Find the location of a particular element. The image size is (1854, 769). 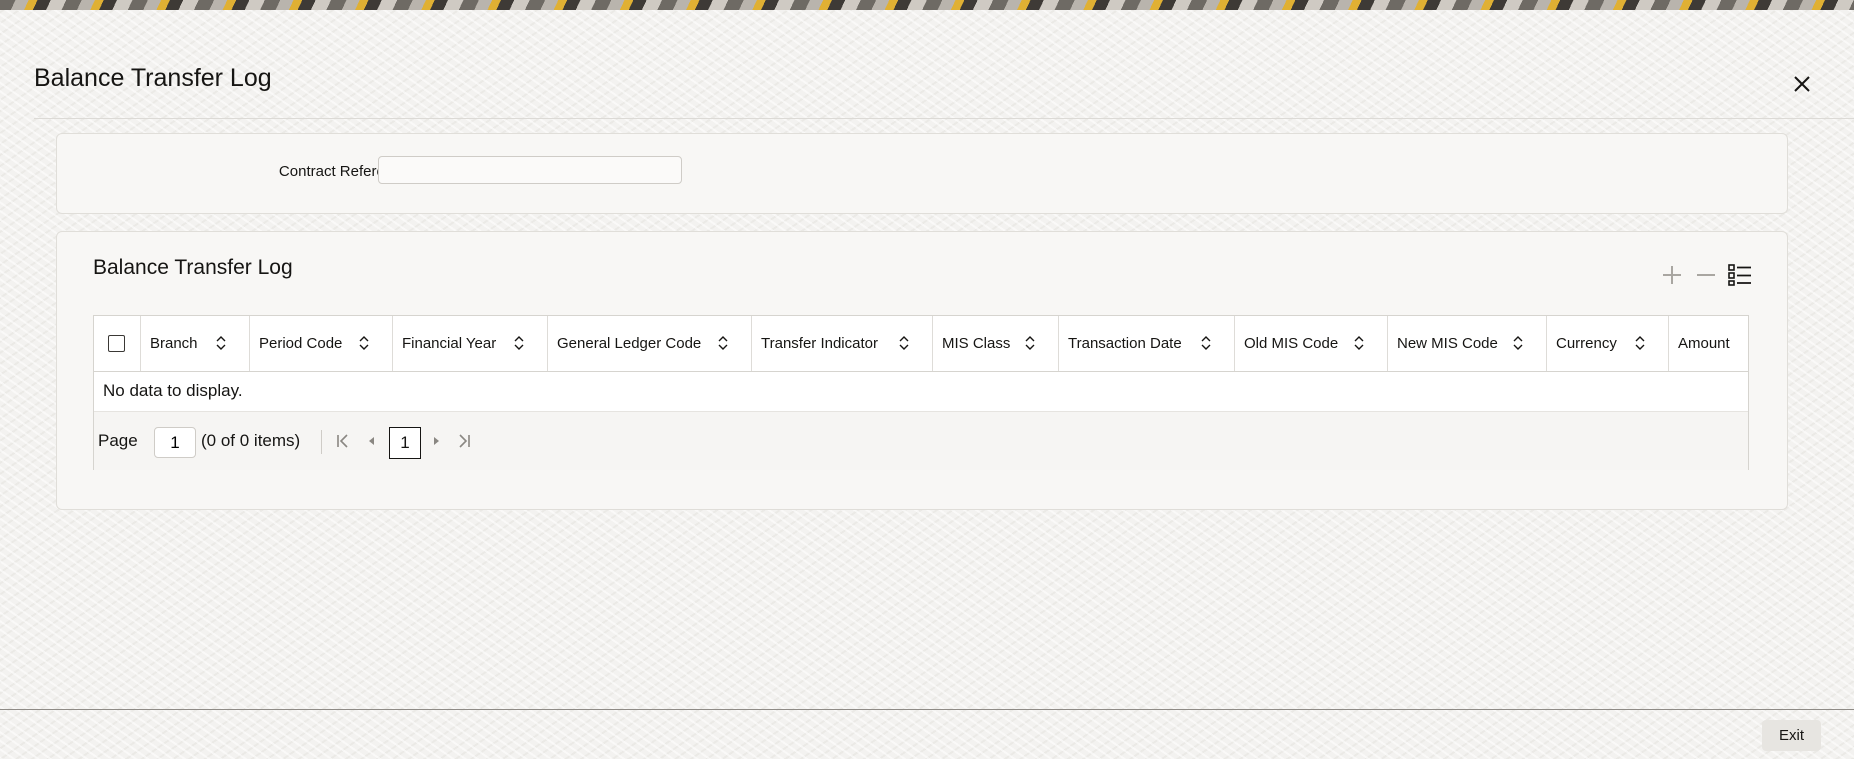

column-header-financial-year: Financial Year is located at coordinates (470, 343).